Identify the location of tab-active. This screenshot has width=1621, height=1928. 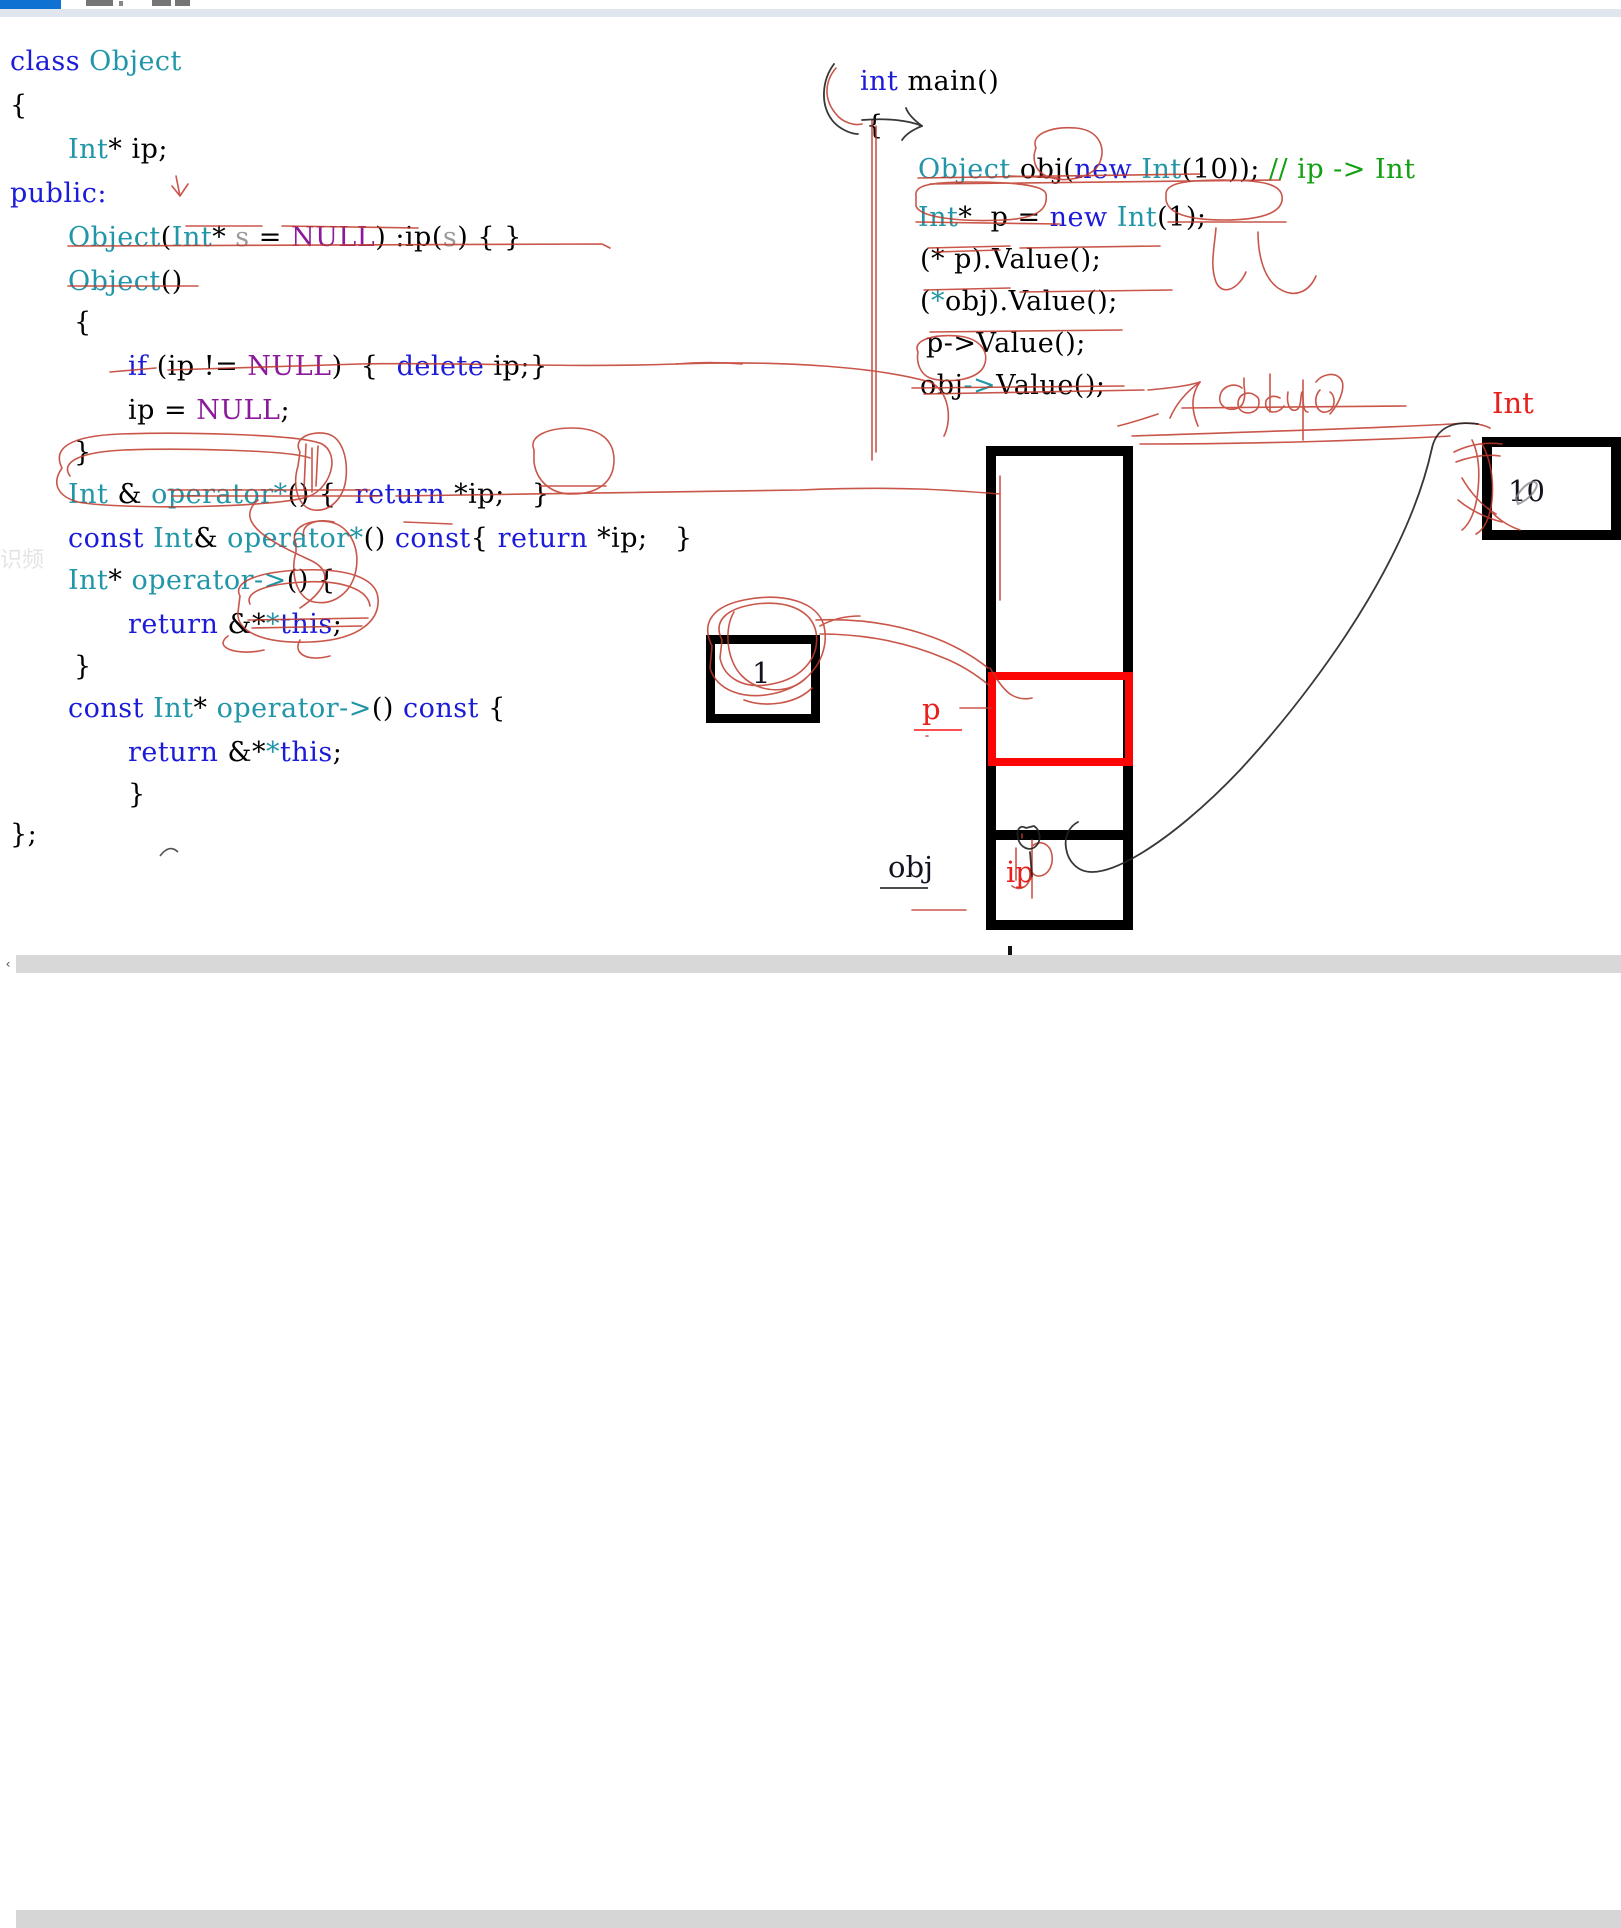
(30, 4).